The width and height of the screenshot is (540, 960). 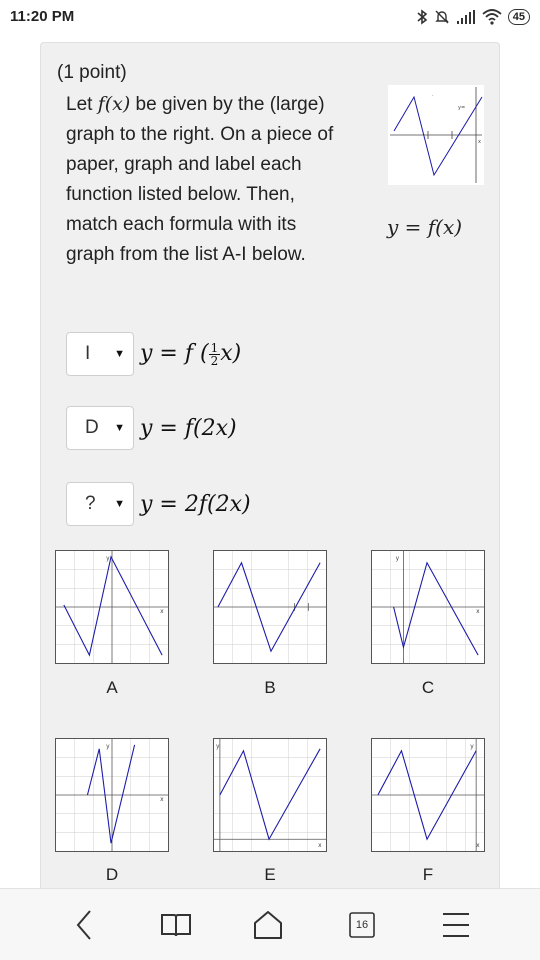 I want to click on home-button, so click(x=268, y=925).